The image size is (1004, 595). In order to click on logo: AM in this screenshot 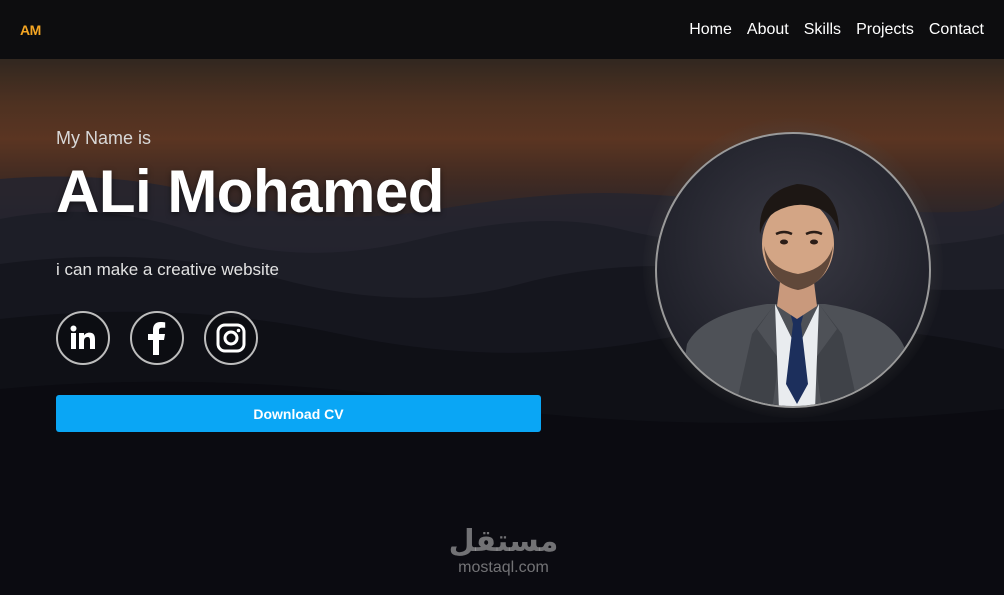, I will do `click(30, 30)`.